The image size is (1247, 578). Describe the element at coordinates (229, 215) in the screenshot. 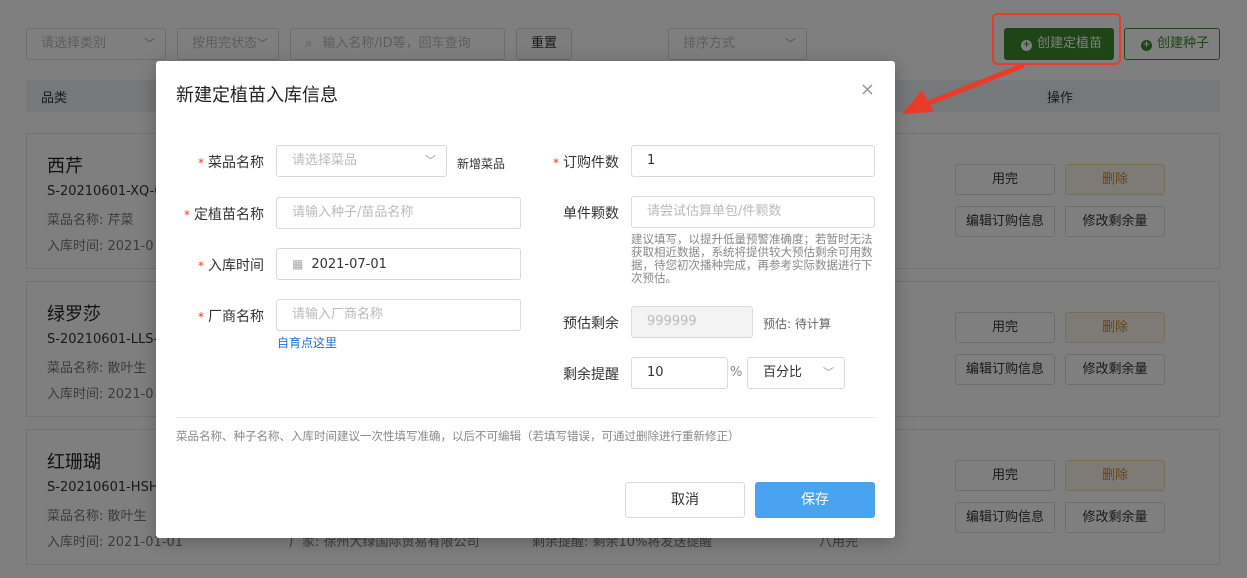

I see `seedling-label-text: 定植苗名称` at that location.